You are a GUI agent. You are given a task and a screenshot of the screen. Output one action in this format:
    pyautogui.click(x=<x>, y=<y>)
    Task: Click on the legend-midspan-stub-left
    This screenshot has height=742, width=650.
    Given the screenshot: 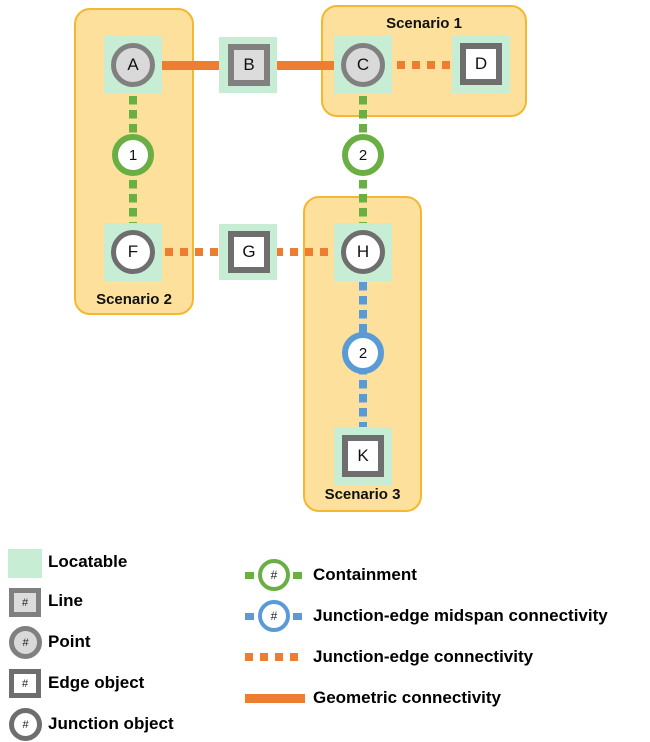 What is the action you would take?
    pyautogui.click(x=249, y=616)
    